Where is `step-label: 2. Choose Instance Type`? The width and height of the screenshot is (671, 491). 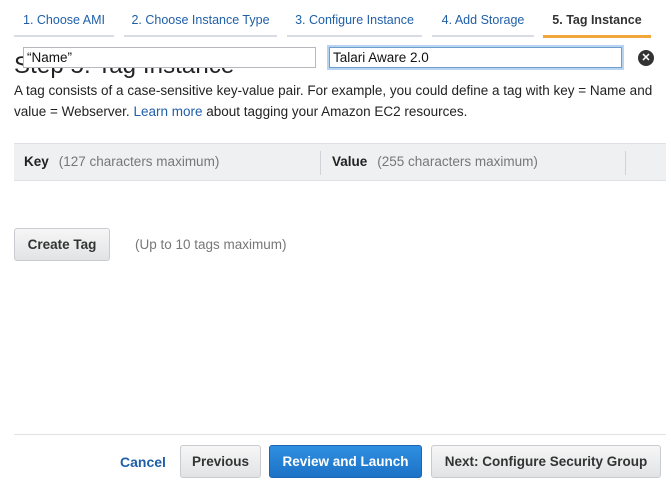 step-label: 2. Choose Instance Type is located at coordinates (200, 20).